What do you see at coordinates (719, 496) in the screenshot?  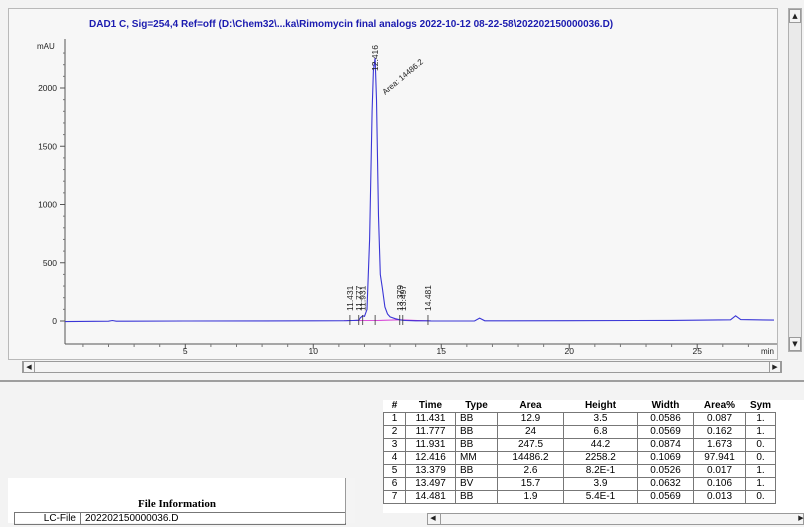 I see `table-cell: 0.013` at bounding box center [719, 496].